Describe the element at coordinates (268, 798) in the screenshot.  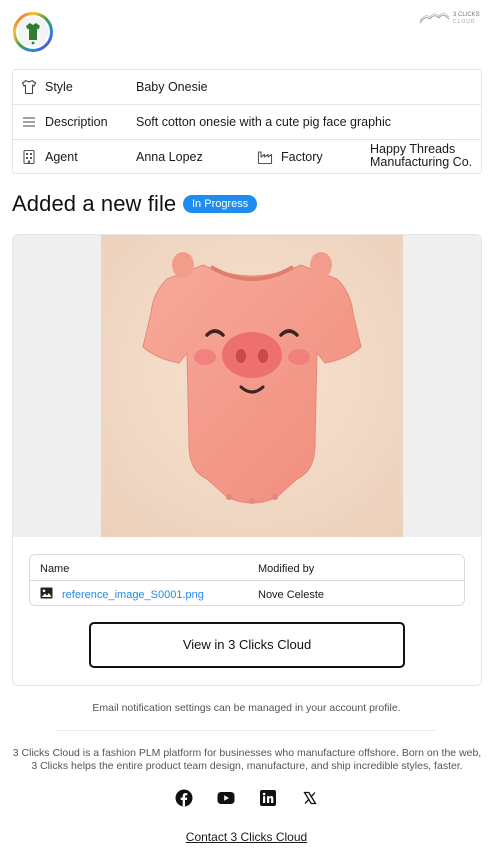
I see `linkedin-icon` at that location.